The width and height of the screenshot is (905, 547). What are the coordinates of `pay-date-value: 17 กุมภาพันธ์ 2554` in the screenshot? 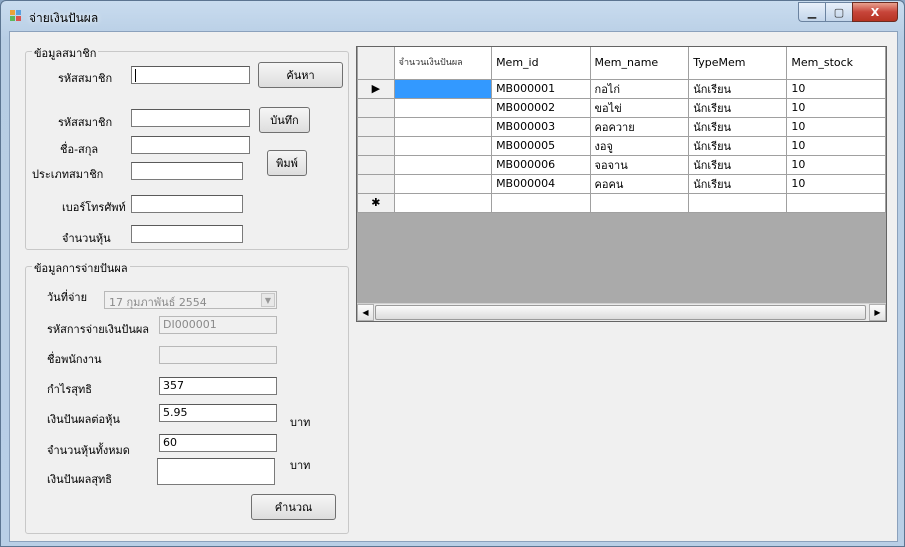 It's located at (158, 302).